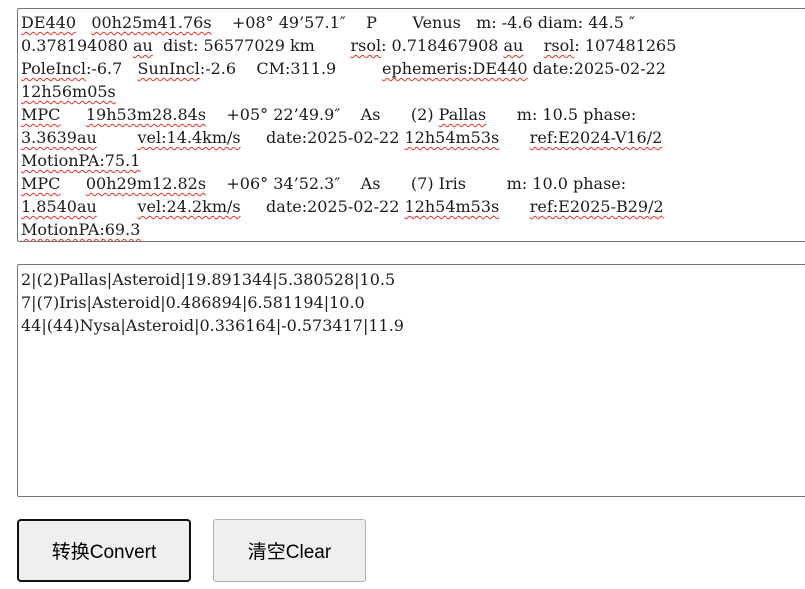  Describe the element at coordinates (104, 550) in the screenshot. I see `convert-button: 转换Convert` at that location.